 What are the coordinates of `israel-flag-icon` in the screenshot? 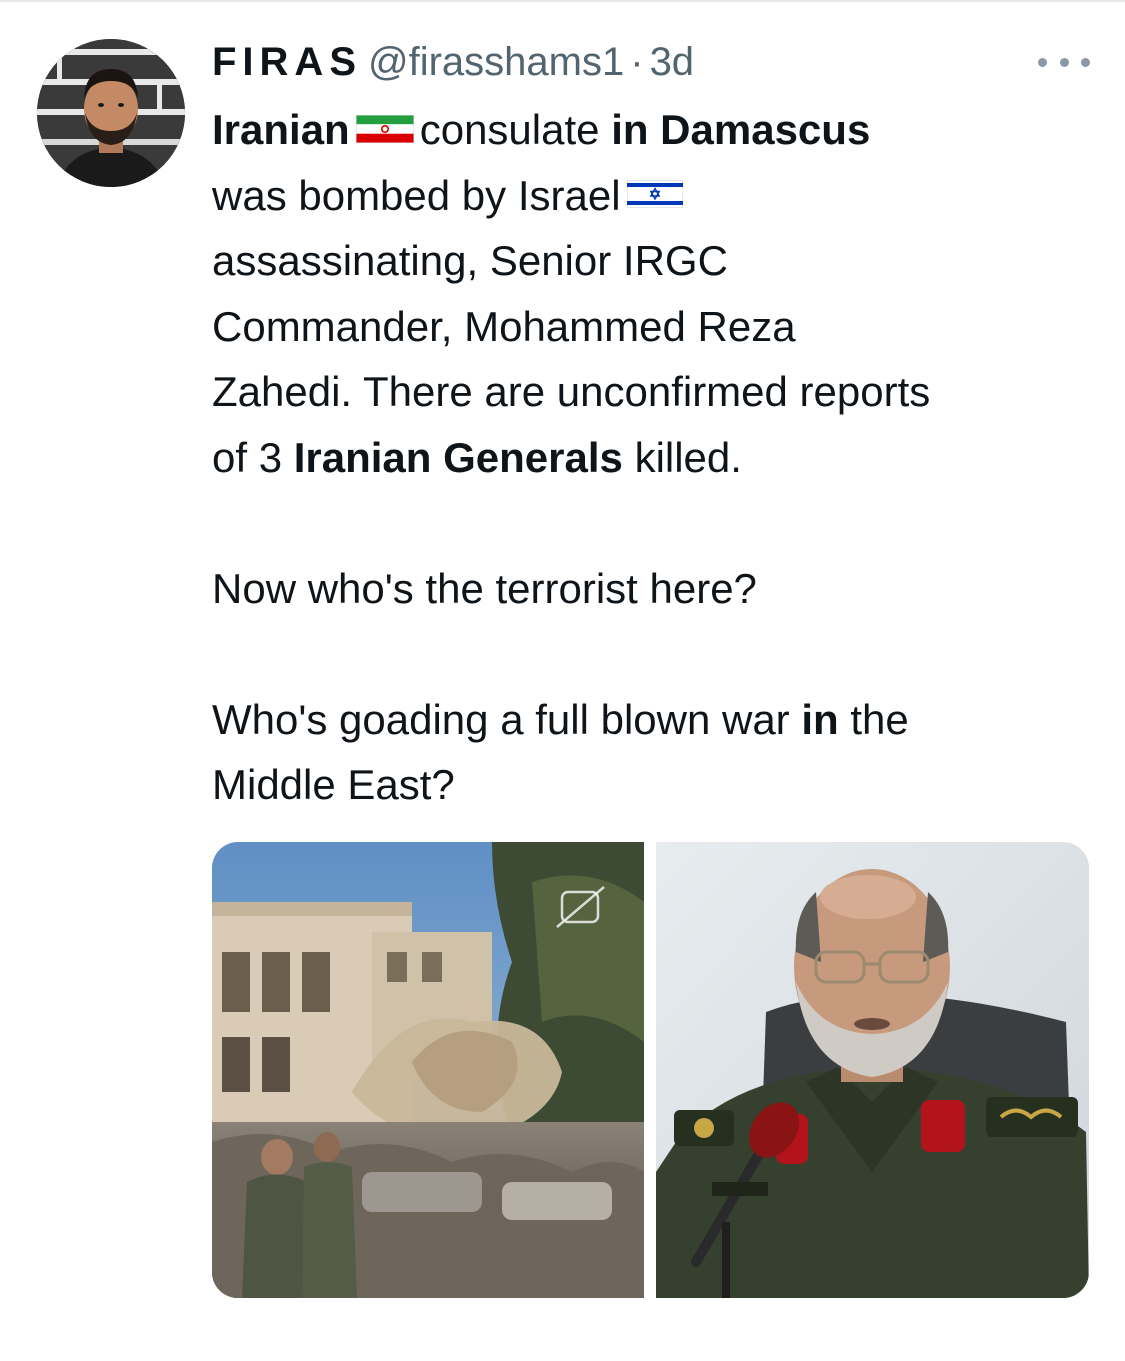 It's located at (654, 194).